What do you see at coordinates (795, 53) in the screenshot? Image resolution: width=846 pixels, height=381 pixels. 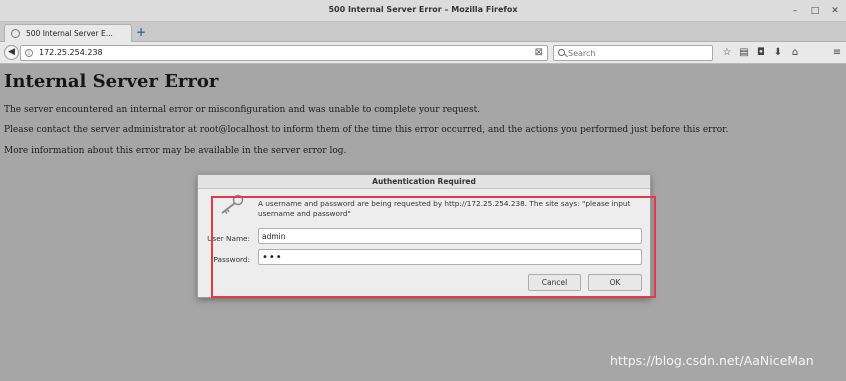 I see `home-icon: ⌂` at bounding box center [795, 53].